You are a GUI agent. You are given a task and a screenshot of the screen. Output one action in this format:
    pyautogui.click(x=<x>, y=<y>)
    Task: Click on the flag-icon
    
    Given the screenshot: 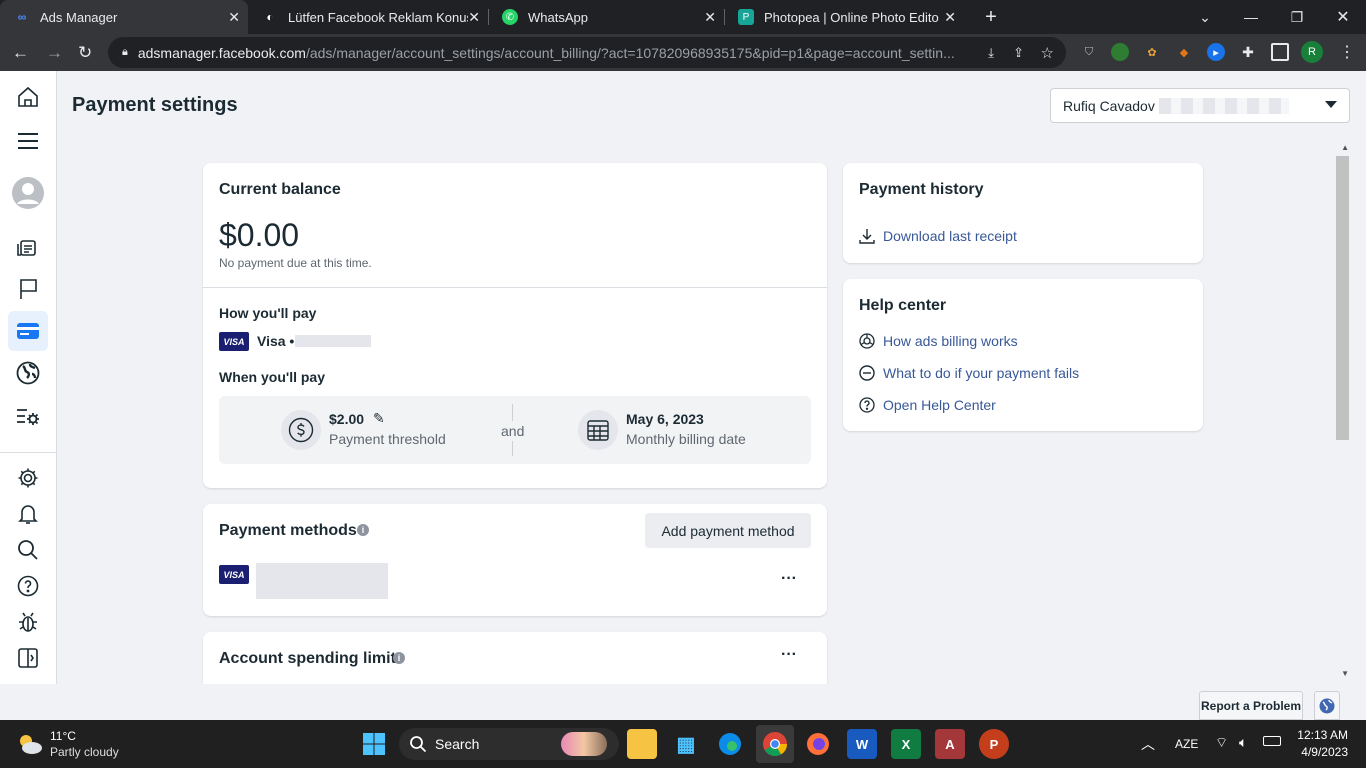 What is the action you would take?
    pyautogui.click(x=28, y=289)
    